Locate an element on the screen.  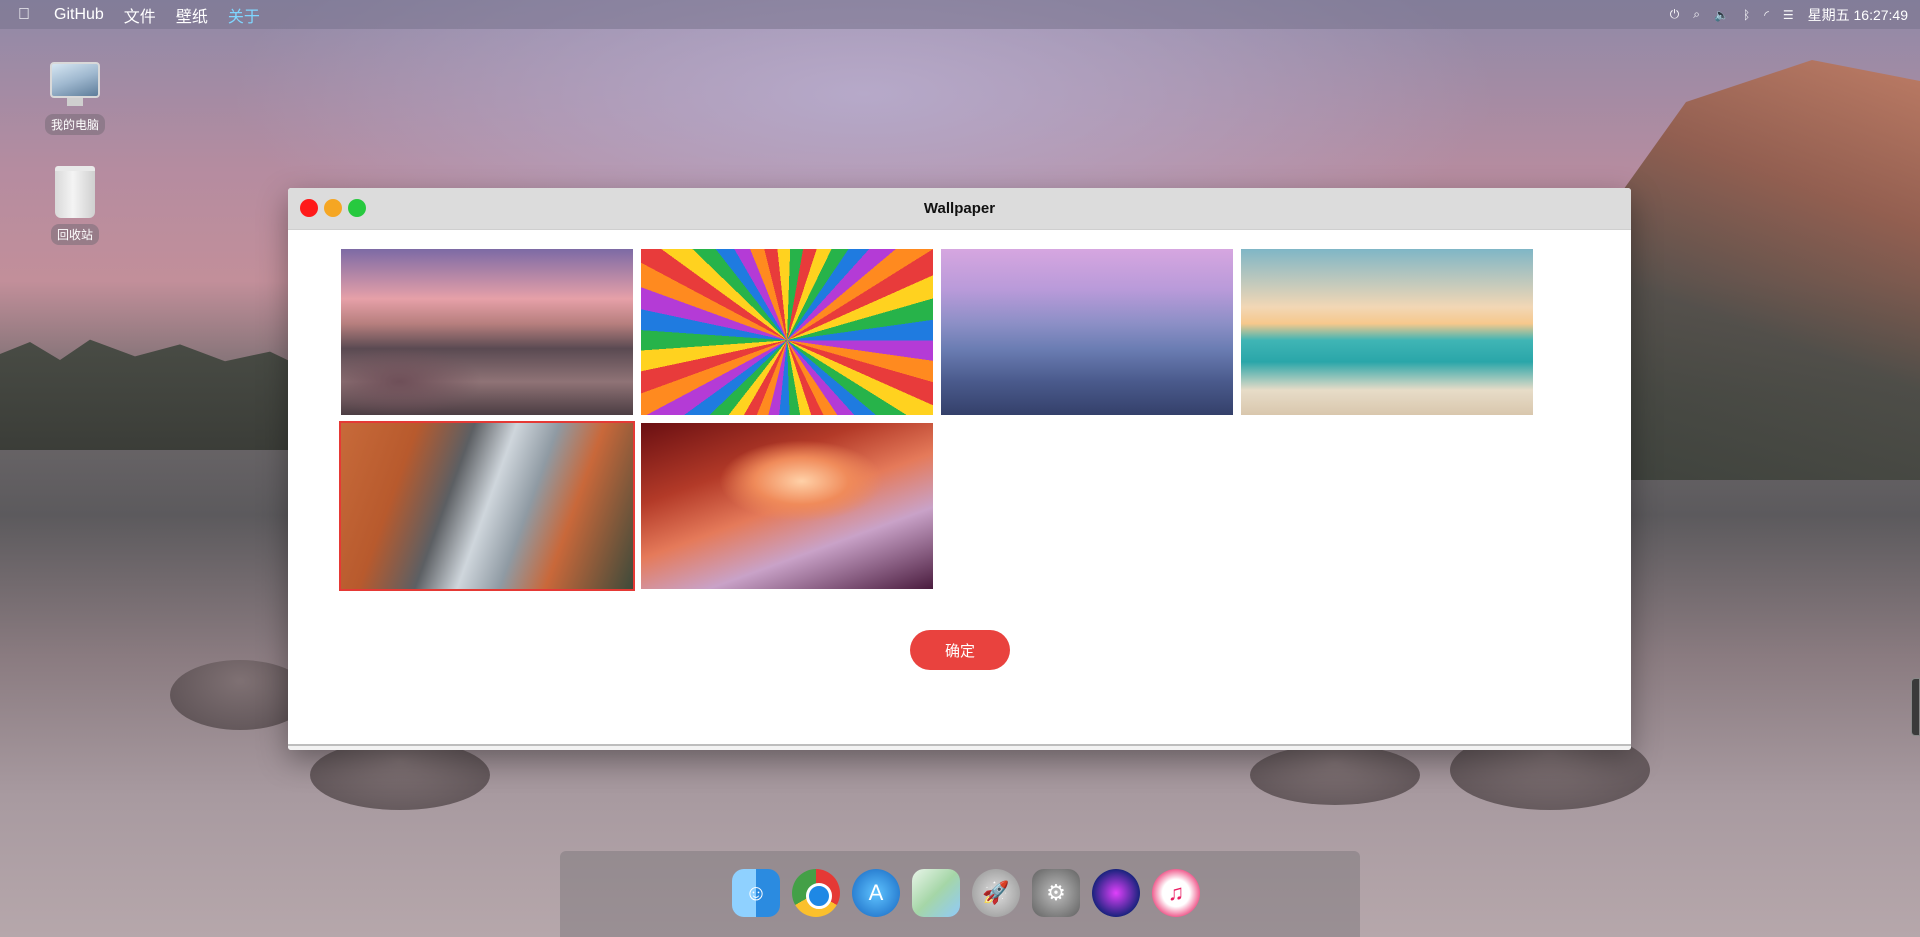
finder-icon: ☺ is located at coordinates (756, 893).